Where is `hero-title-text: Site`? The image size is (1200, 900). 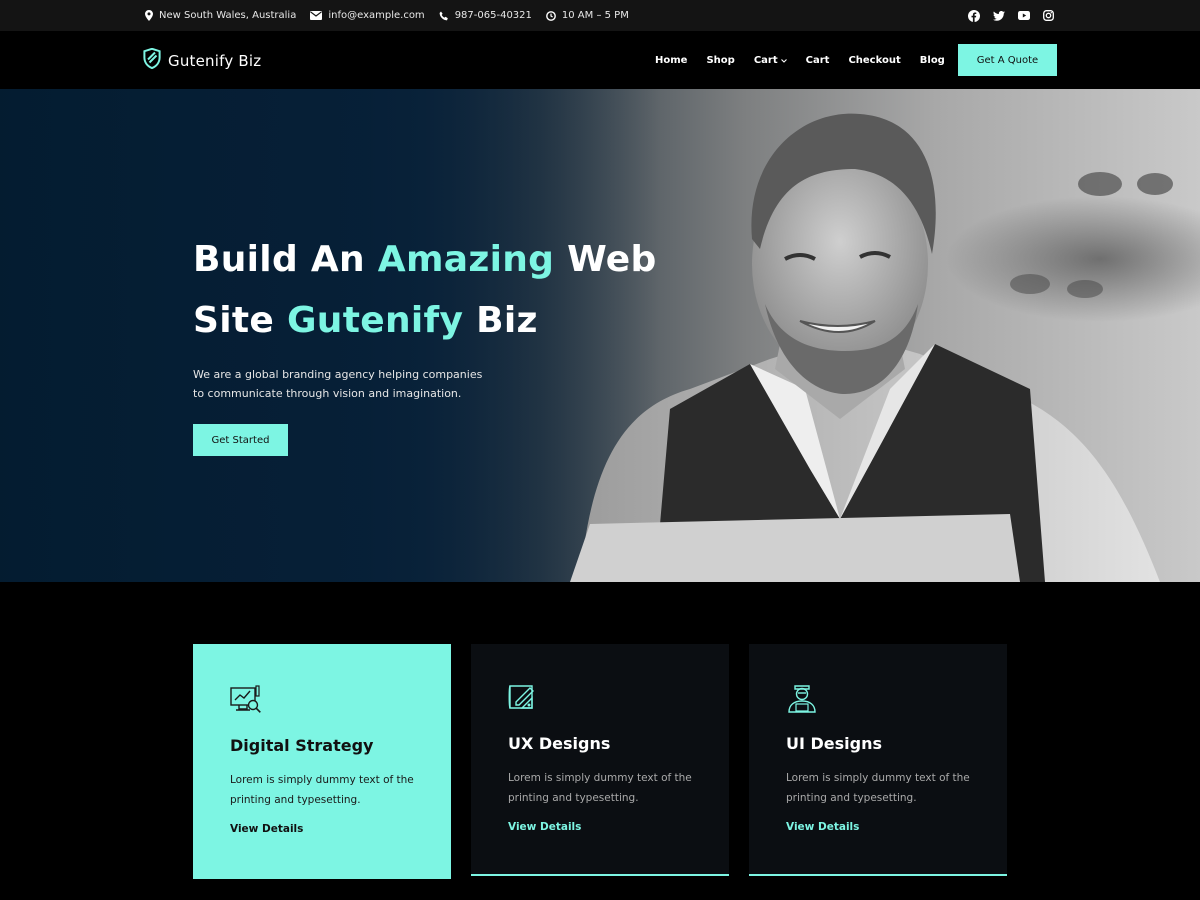 hero-title-text: Site is located at coordinates (240, 320).